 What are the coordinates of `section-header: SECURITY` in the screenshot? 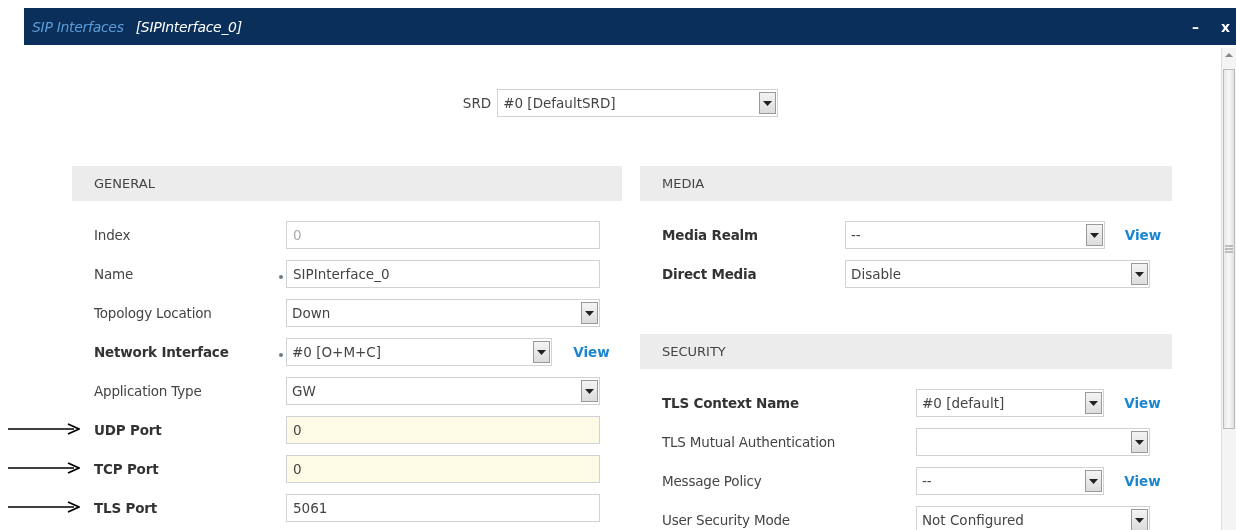 It's located at (906, 351).